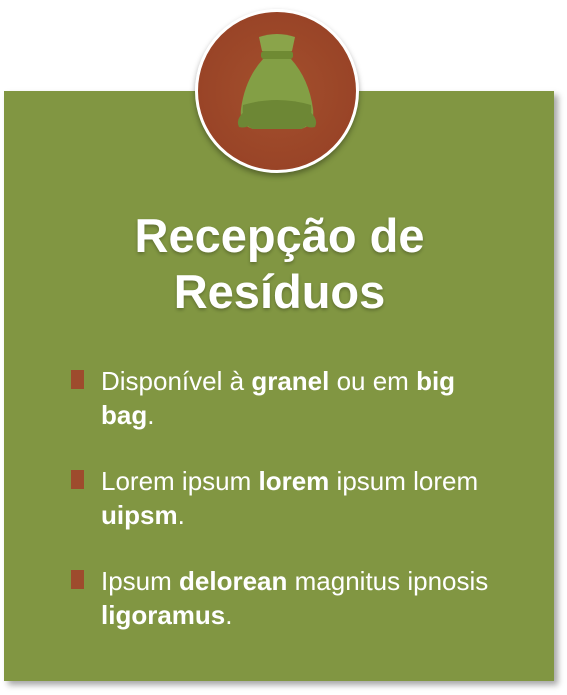 The image size is (567, 695). Describe the element at coordinates (279, 235) in the screenshot. I see `title-line-1: Recepção de` at that location.